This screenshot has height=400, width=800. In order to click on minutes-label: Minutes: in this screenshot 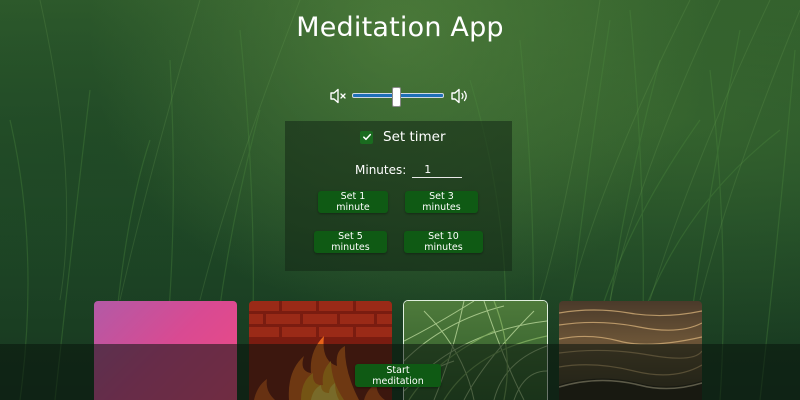, I will do `click(381, 170)`.